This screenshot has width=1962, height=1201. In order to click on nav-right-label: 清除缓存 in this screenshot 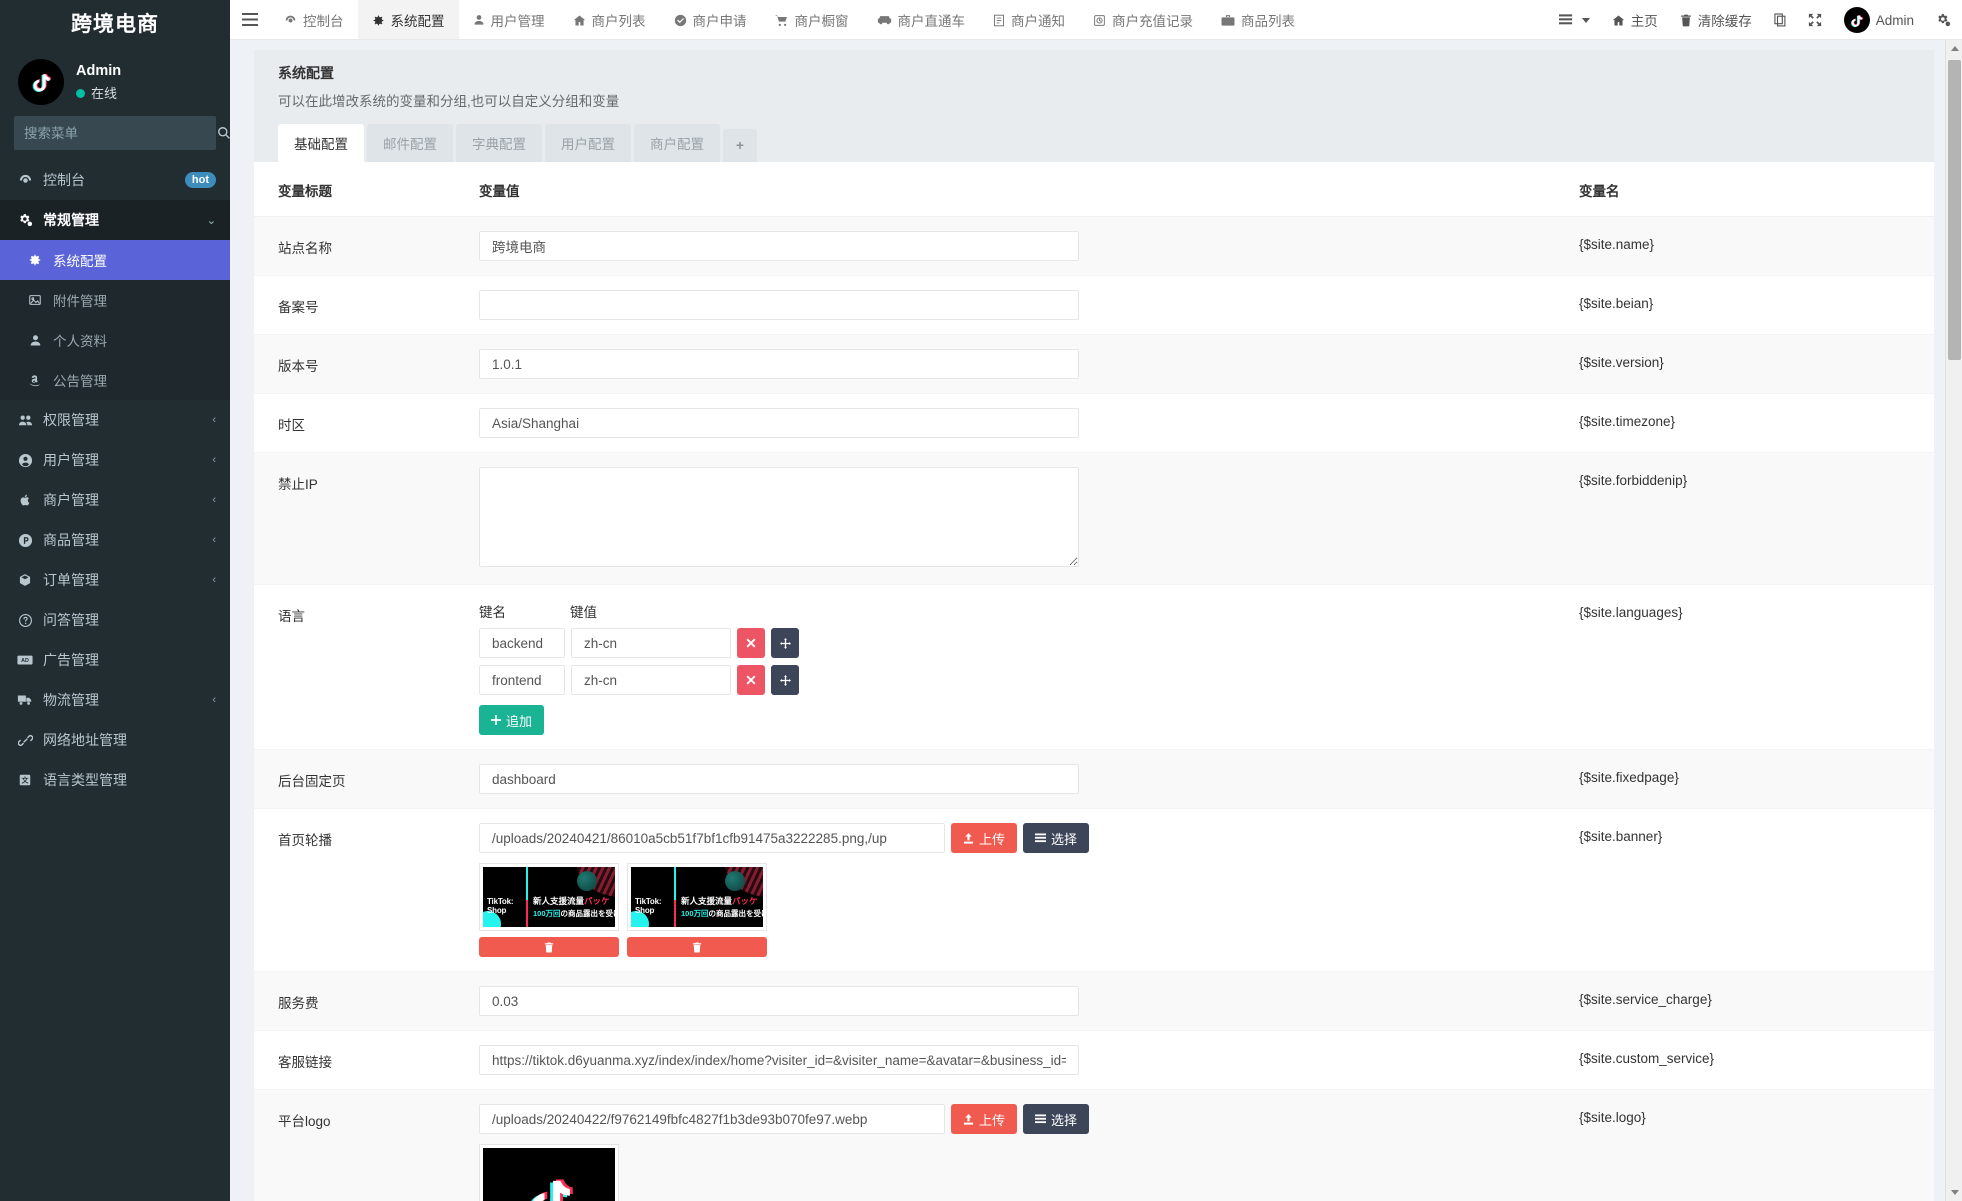, I will do `click(1724, 21)`.